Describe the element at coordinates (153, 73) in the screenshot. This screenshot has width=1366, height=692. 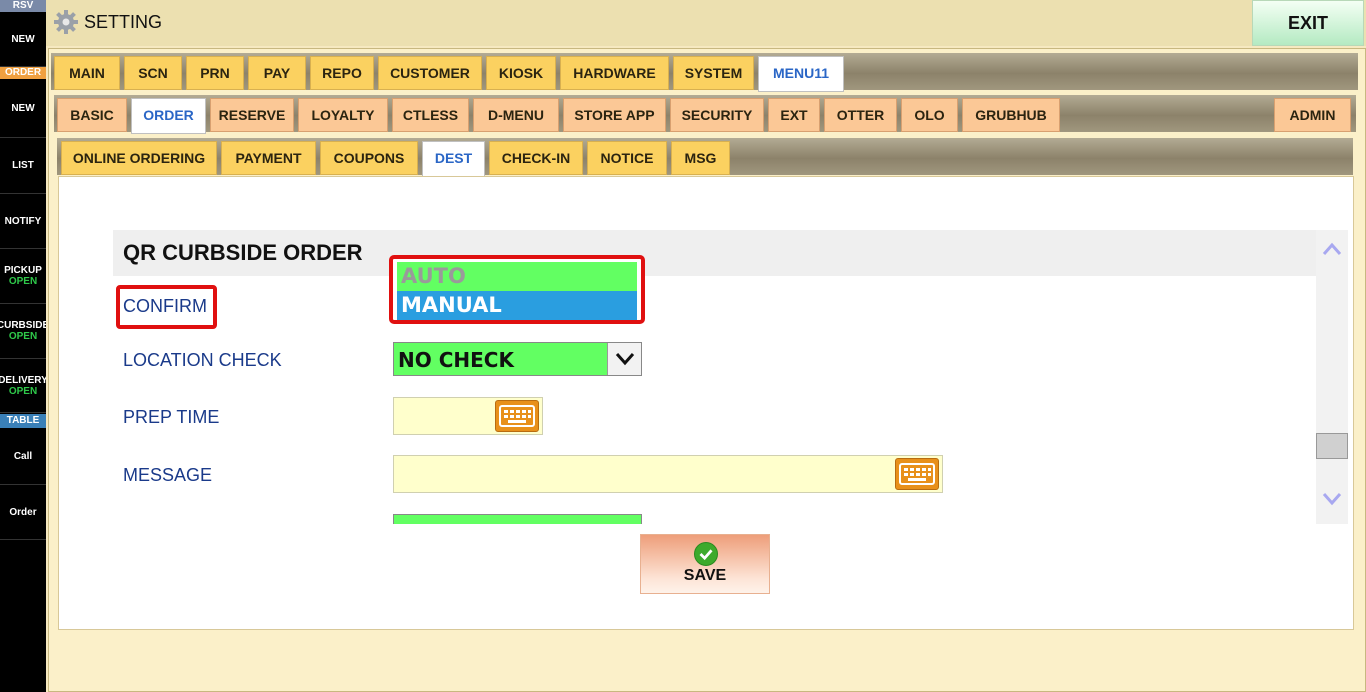
I see `tab-scn: SCN` at that location.